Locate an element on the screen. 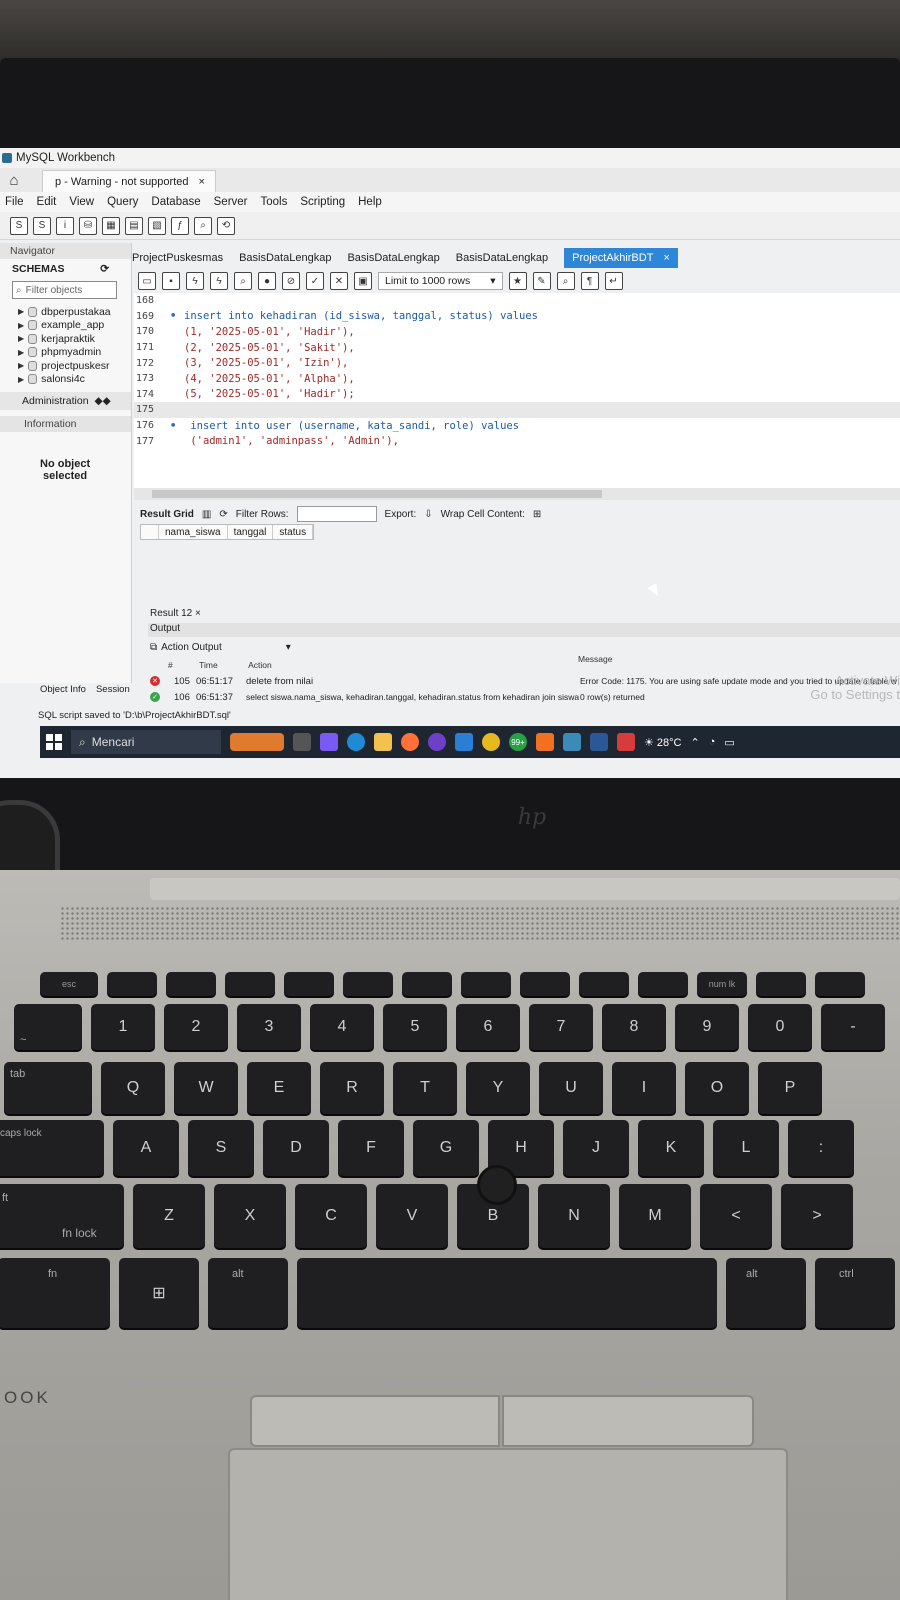 The width and height of the screenshot is (900, 1600). key: ~ is located at coordinates (48, 1027).